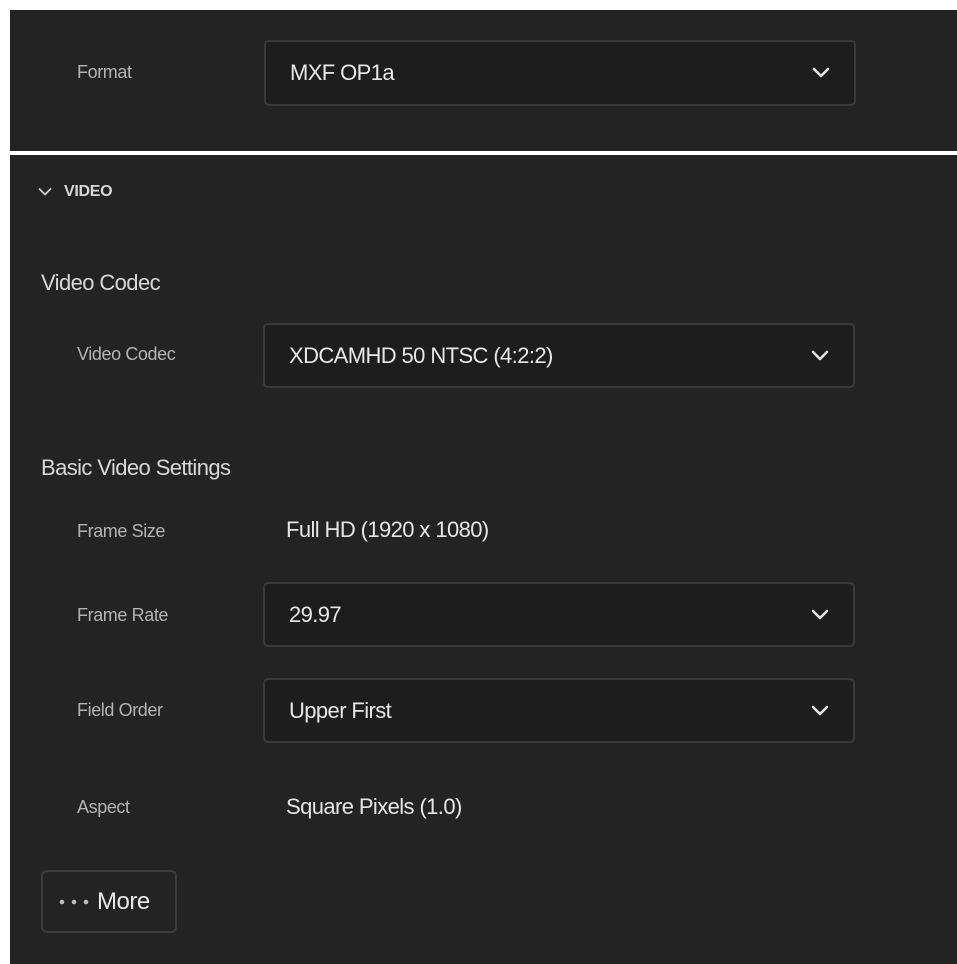 This screenshot has width=957, height=964. What do you see at coordinates (136, 467) in the screenshot?
I see `basic-video-settings-heading: Basic Video Settings` at bounding box center [136, 467].